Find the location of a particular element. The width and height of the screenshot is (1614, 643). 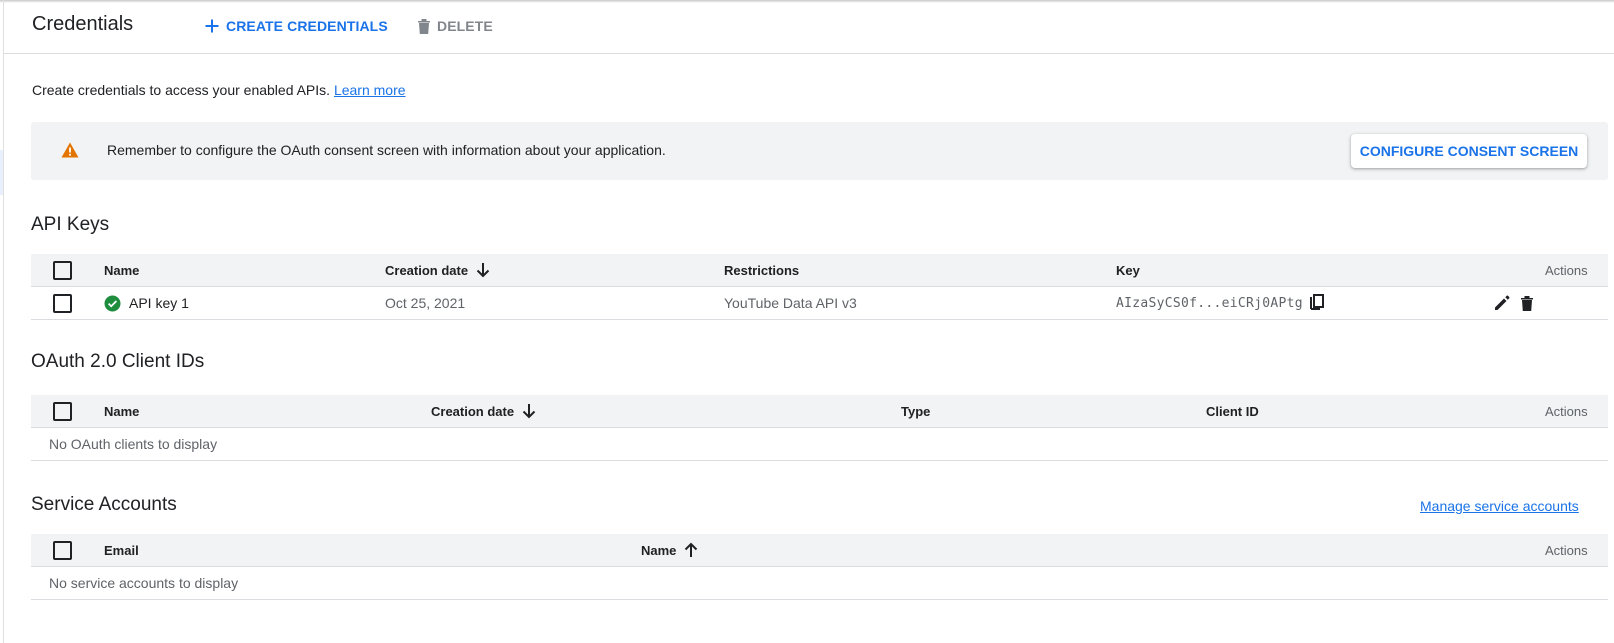

delete-row-button is located at coordinates (1527, 303).